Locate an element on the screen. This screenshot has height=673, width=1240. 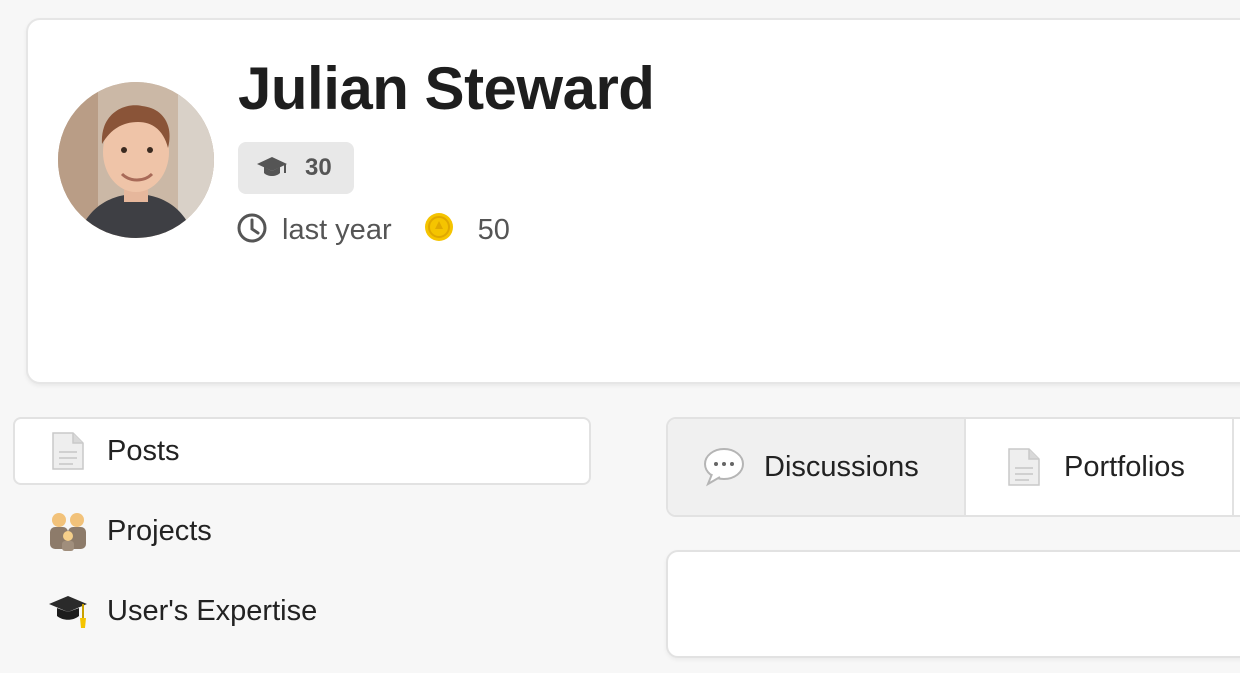
tab-bar: Discussions Portfolios is located at coordinates (953, 467).